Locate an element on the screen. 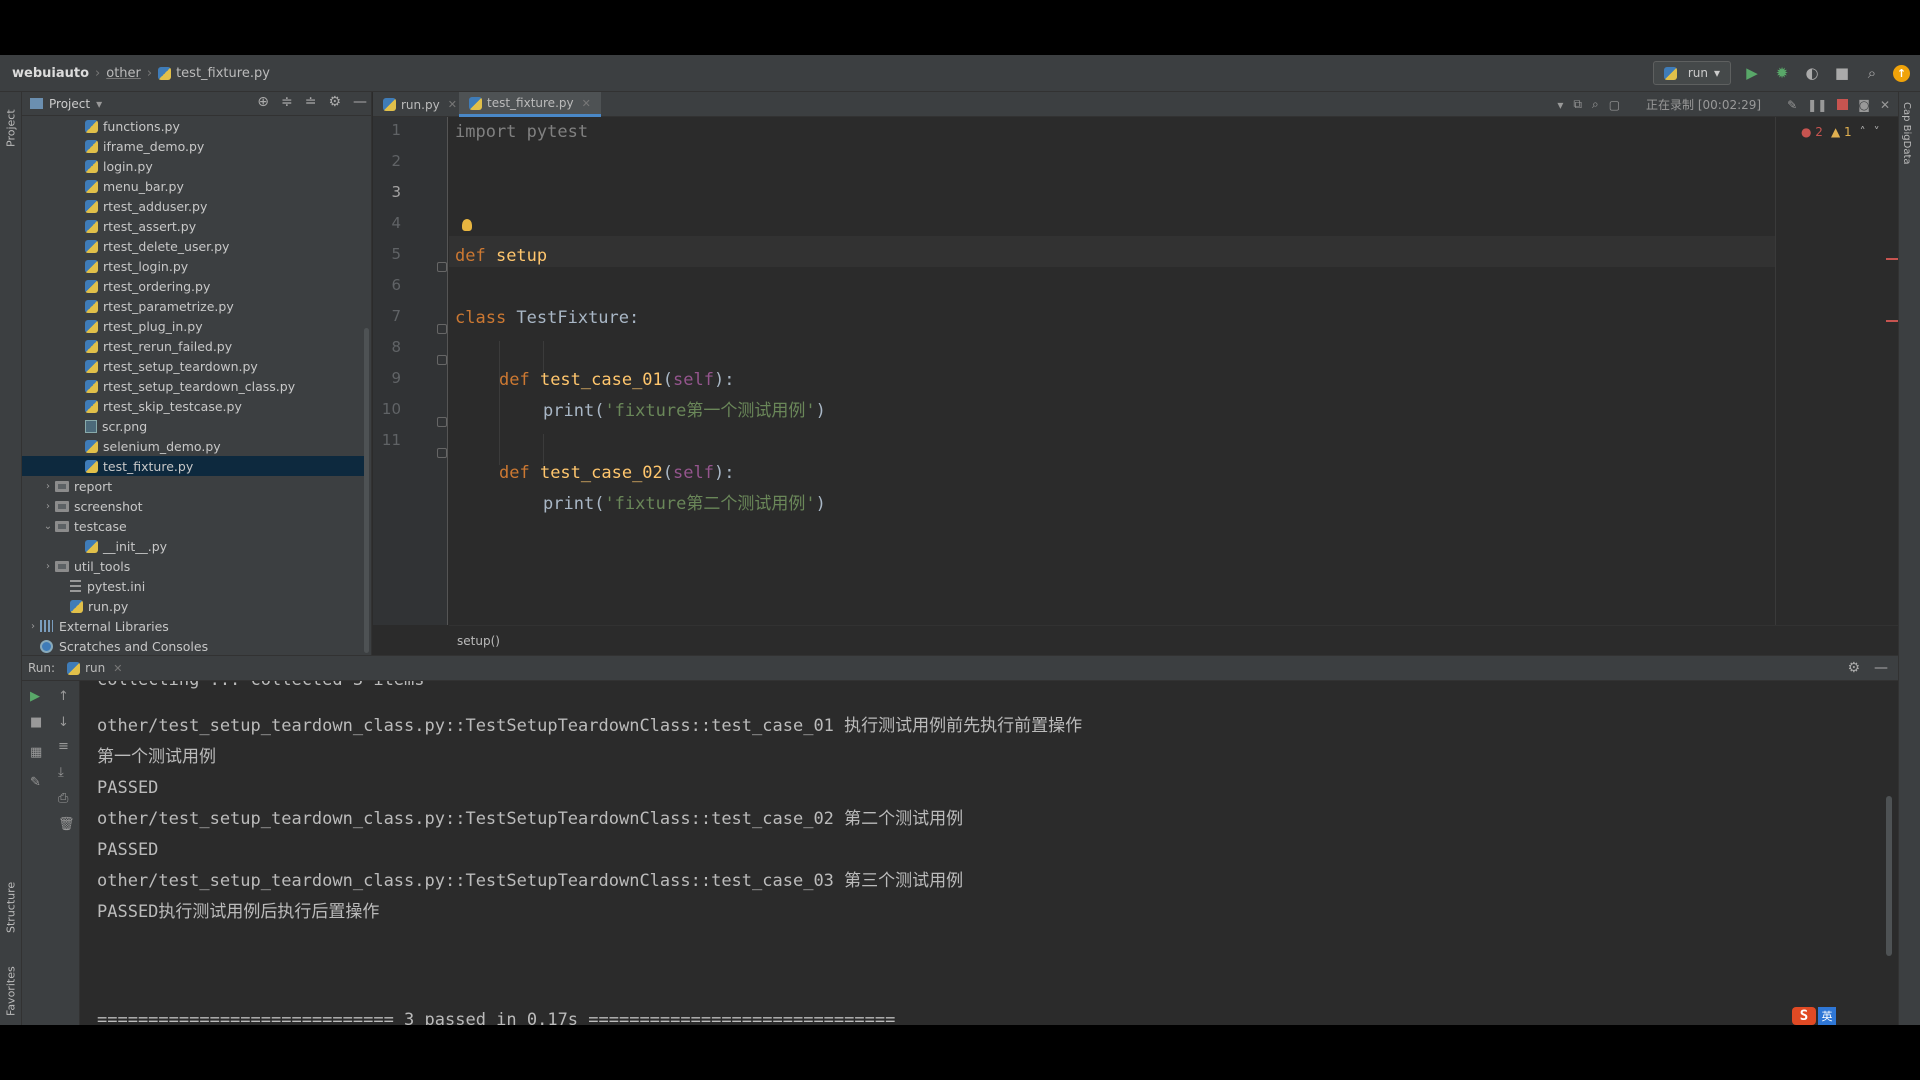 The width and height of the screenshot is (1920, 1080). scroll-to-end-icon: ⤓ is located at coordinates (61, 772).